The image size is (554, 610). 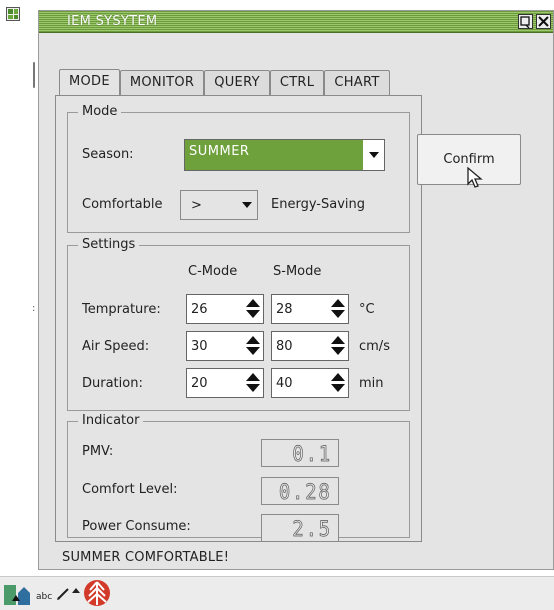 What do you see at coordinates (34, 75) in the screenshot?
I see `background-window-edge` at bounding box center [34, 75].